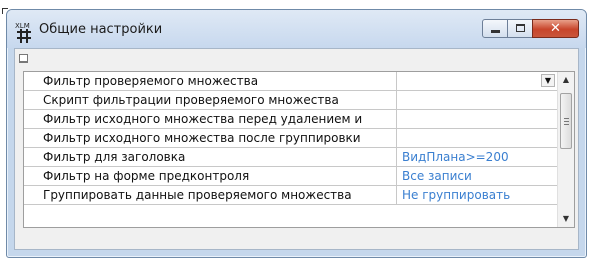  Describe the element at coordinates (210, 81) in the screenshot. I see `property-name: Фильтр проверяемого множества` at that location.